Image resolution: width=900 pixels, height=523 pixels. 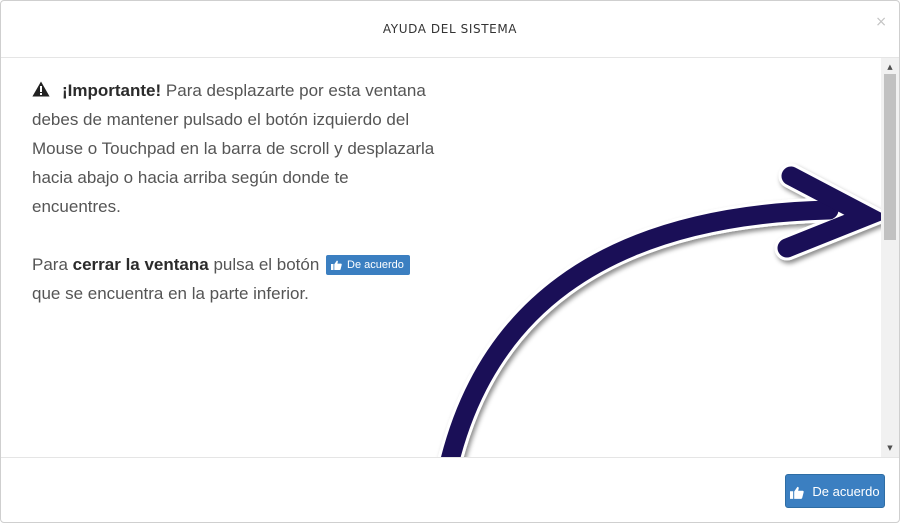 I want to click on dialog-header: AYUDA DEL SISTEMA ×, so click(x=450, y=29).